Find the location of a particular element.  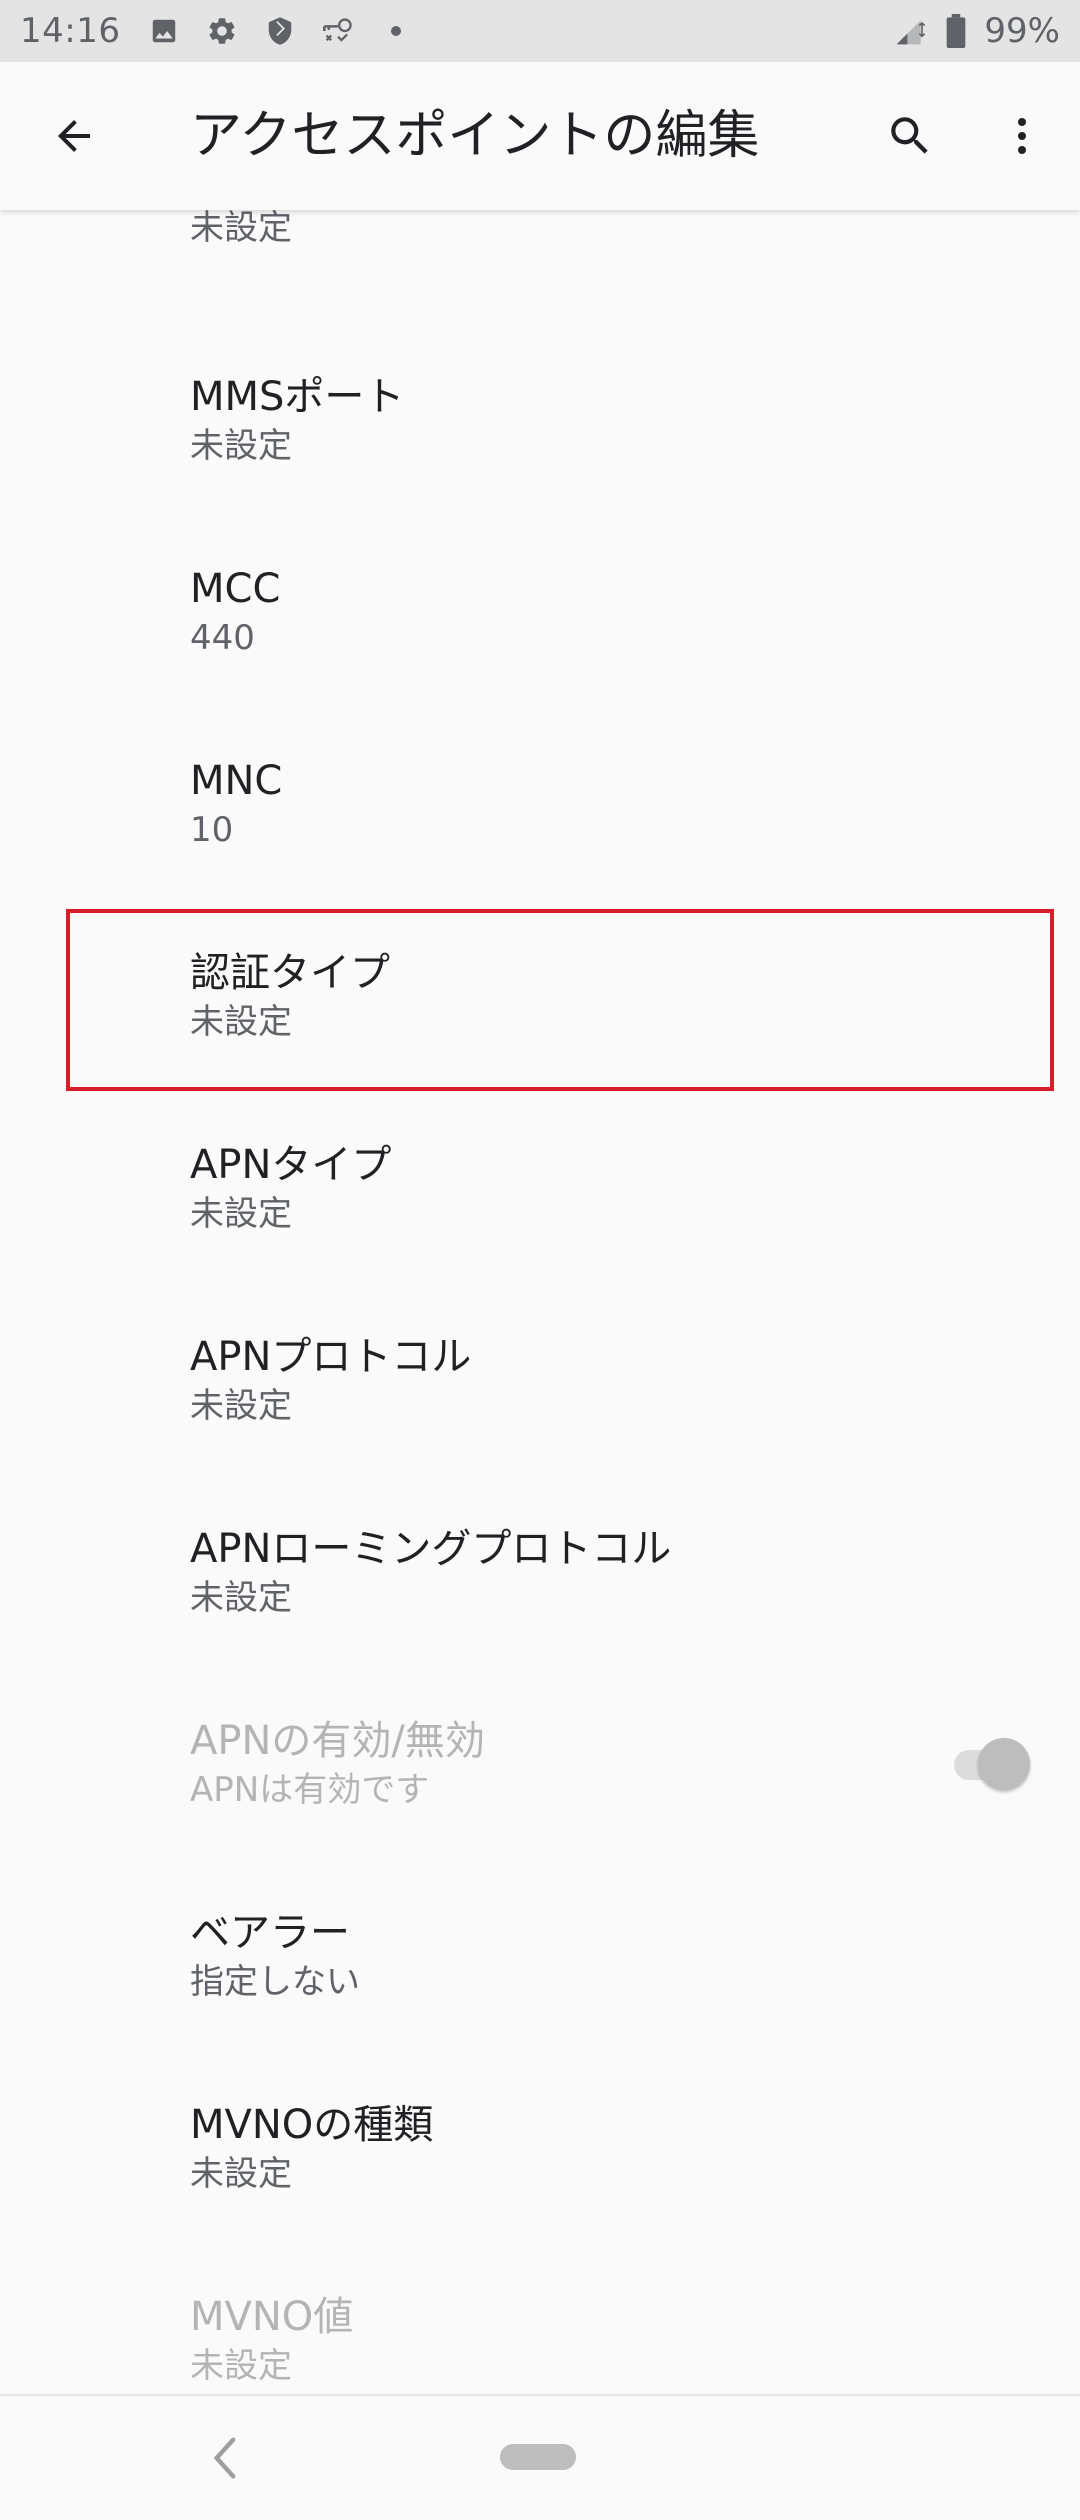

list-item-mvno-value: MVNO値 未設定 is located at coordinates (540, 2319).